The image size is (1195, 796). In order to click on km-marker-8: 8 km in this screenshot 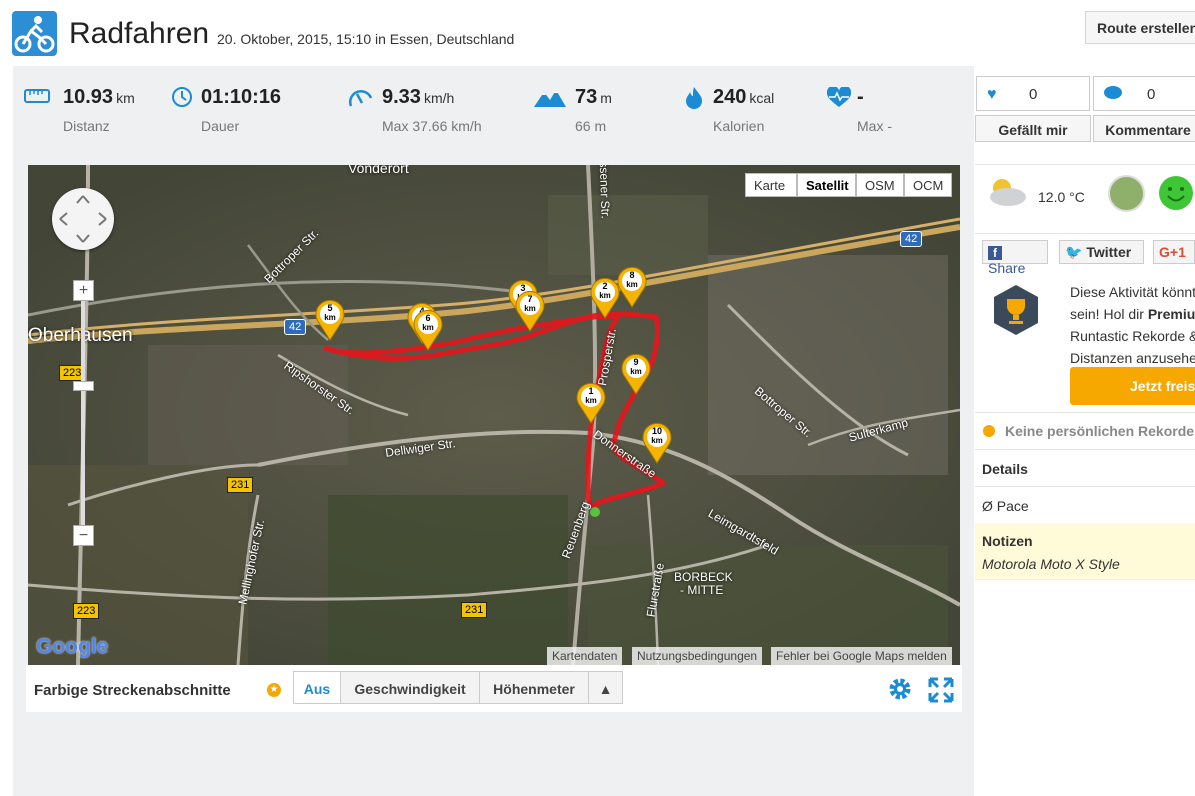, I will do `click(632, 287)`.